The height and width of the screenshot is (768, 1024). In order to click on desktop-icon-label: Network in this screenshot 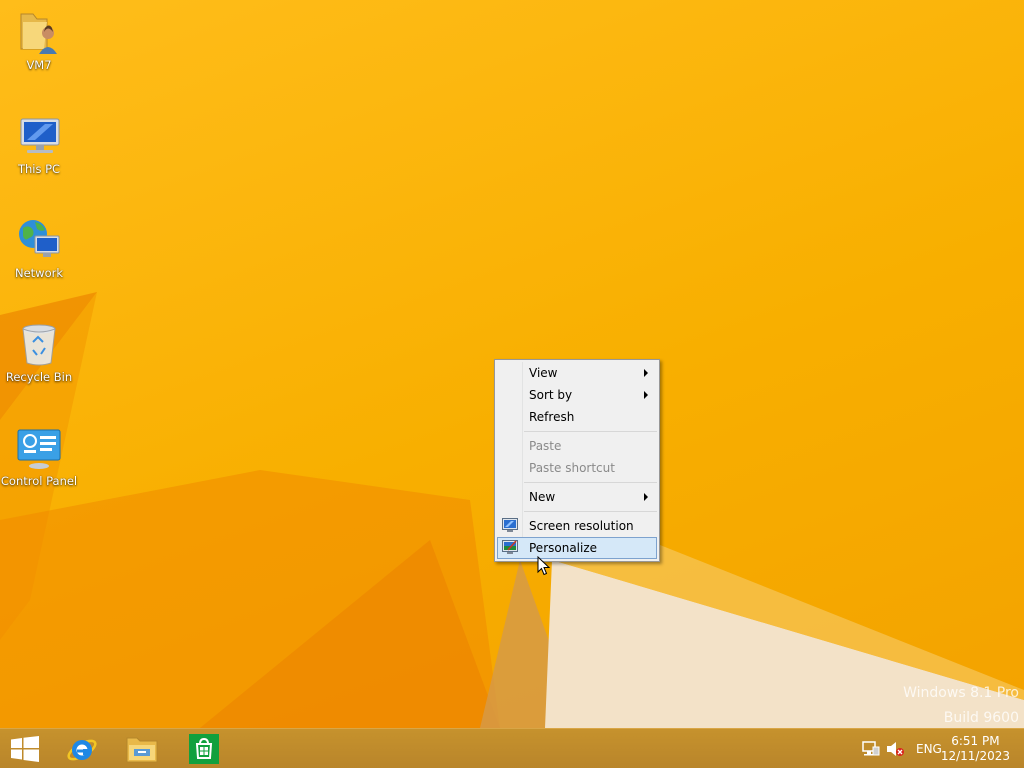, I will do `click(39, 273)`.